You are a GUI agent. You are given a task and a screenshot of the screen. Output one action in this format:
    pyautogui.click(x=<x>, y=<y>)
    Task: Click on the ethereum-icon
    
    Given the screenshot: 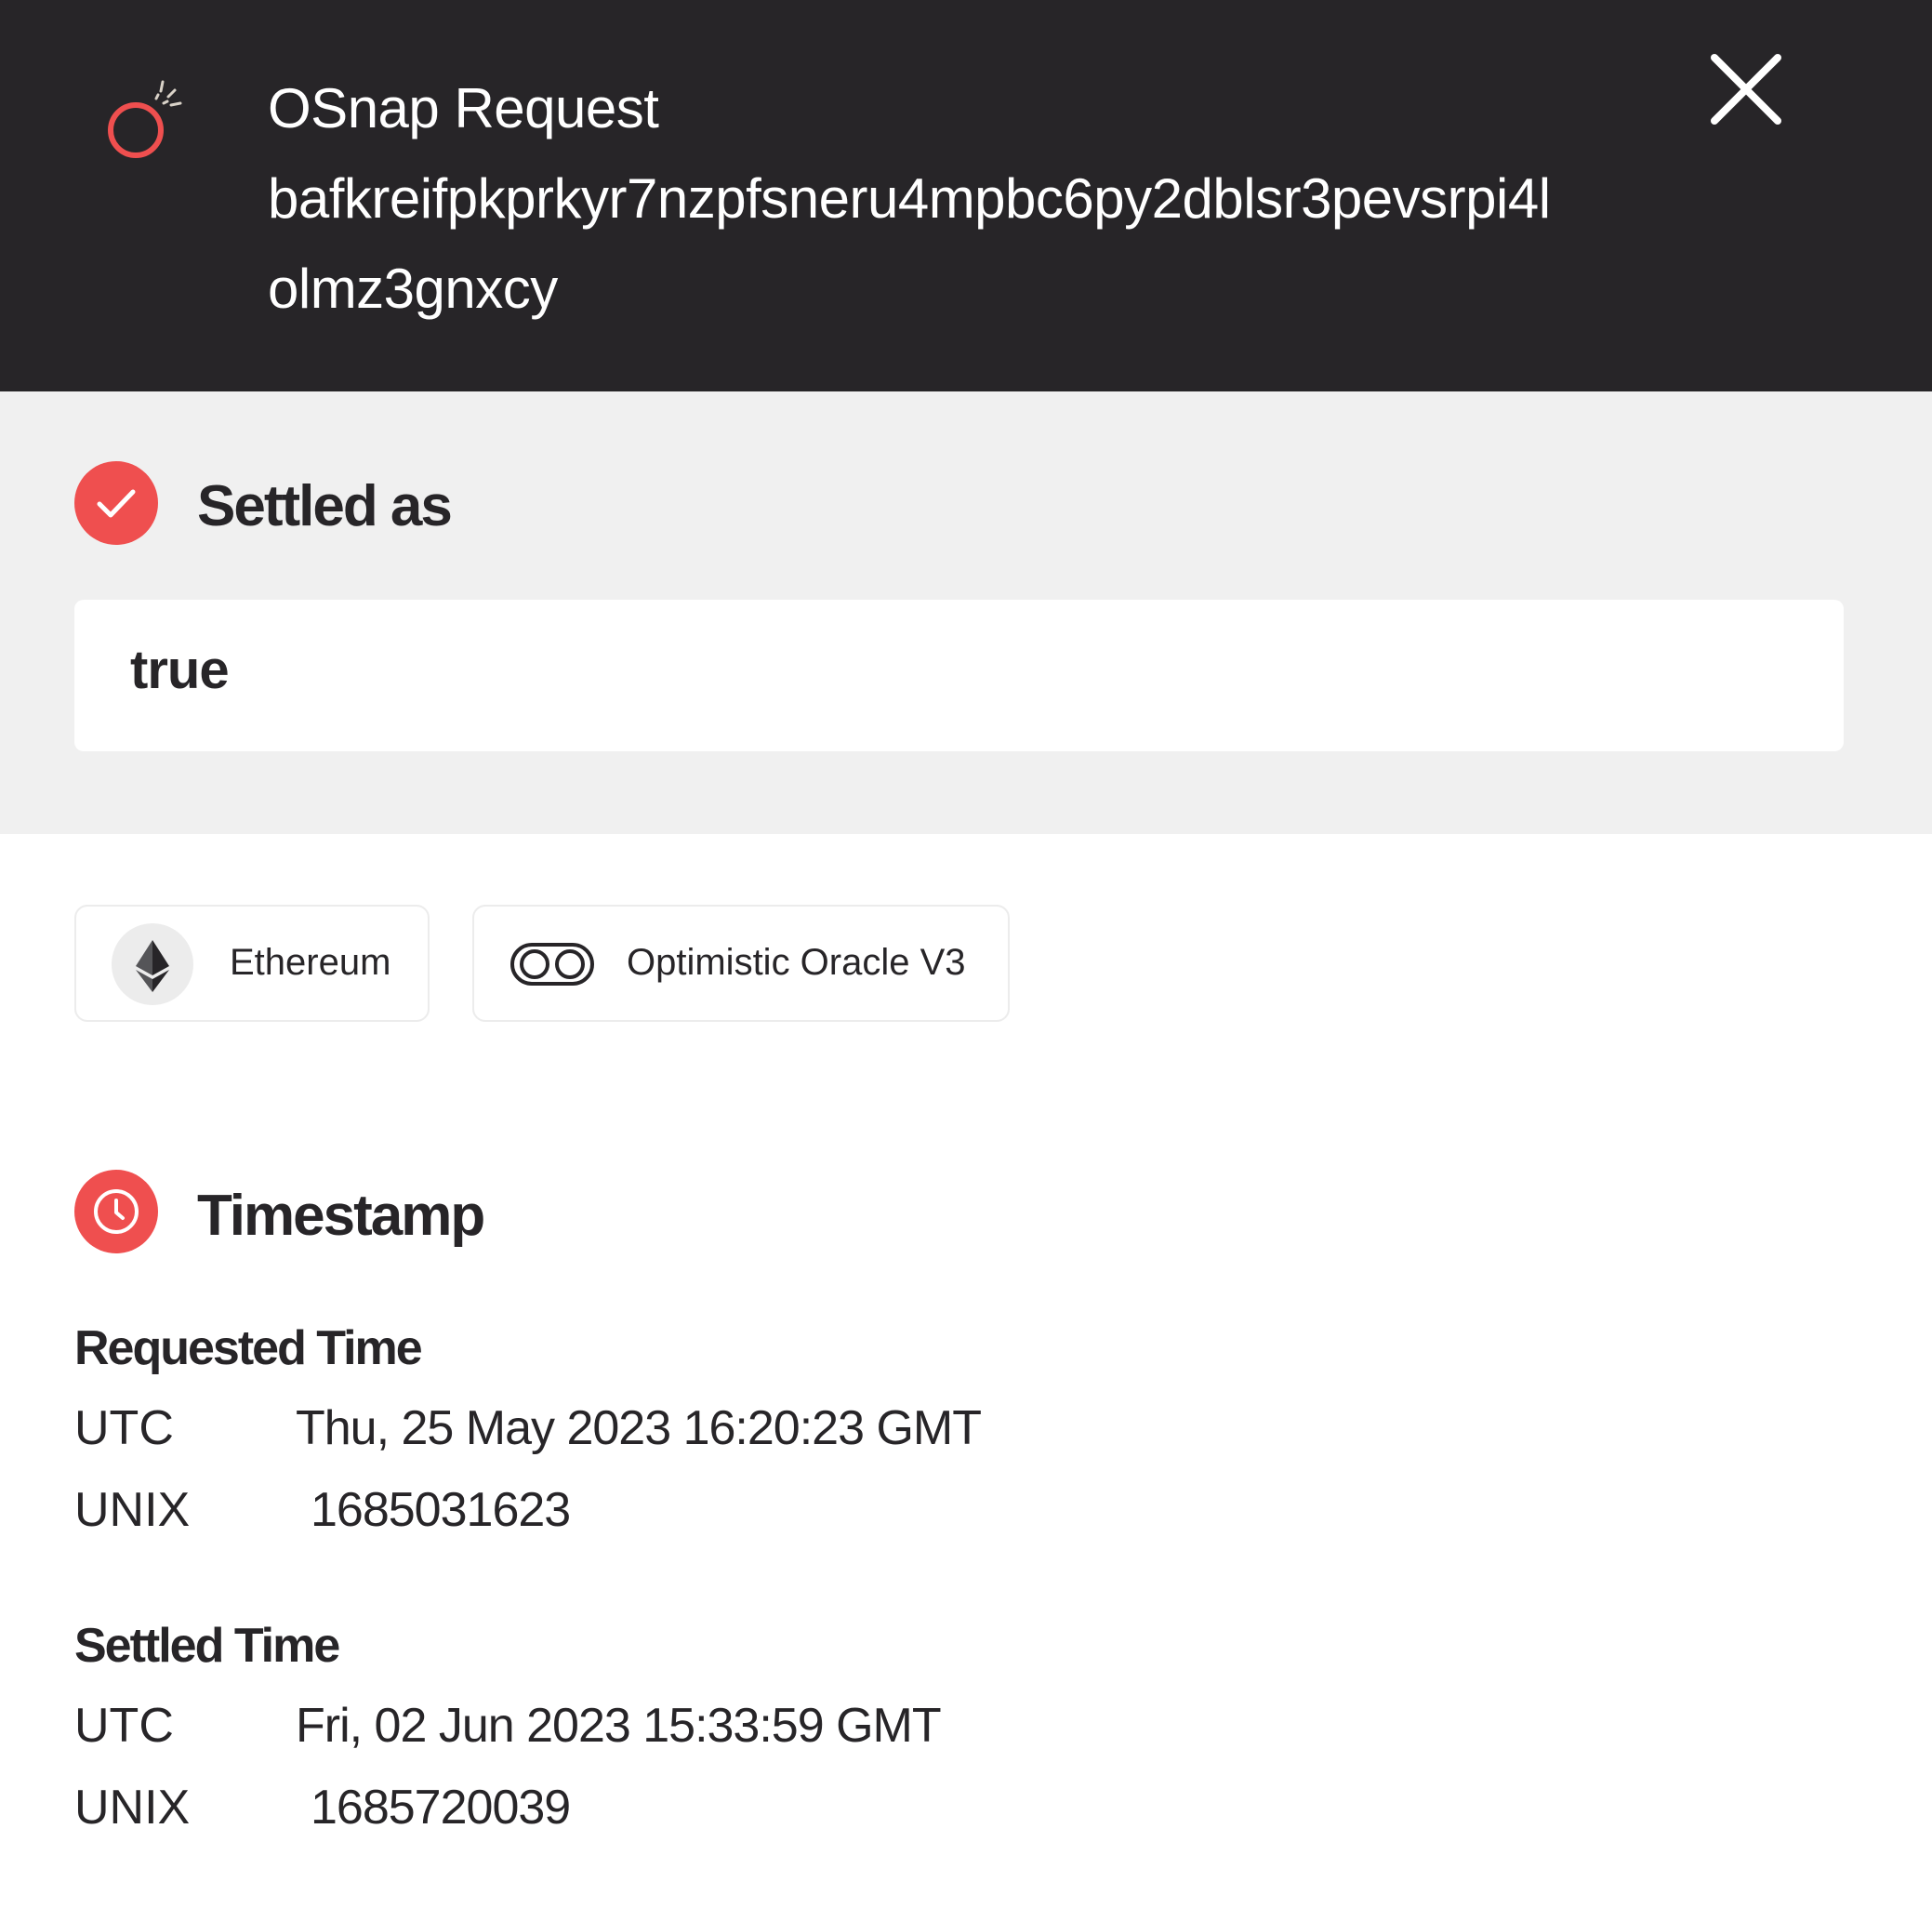 What is the action you would take?
    pyautogui.click(x=152, y=964)
    